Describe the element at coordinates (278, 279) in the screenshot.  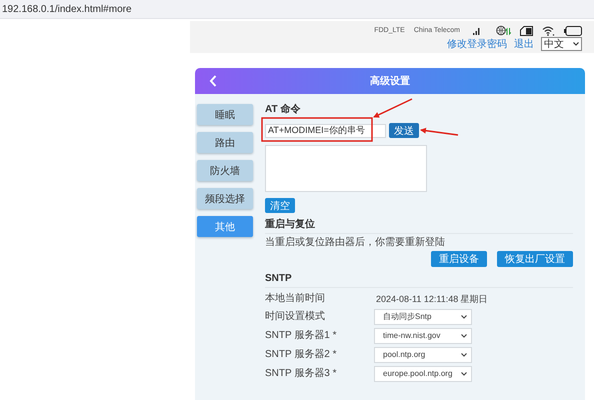
I see `section-title: SNTP` at that location.